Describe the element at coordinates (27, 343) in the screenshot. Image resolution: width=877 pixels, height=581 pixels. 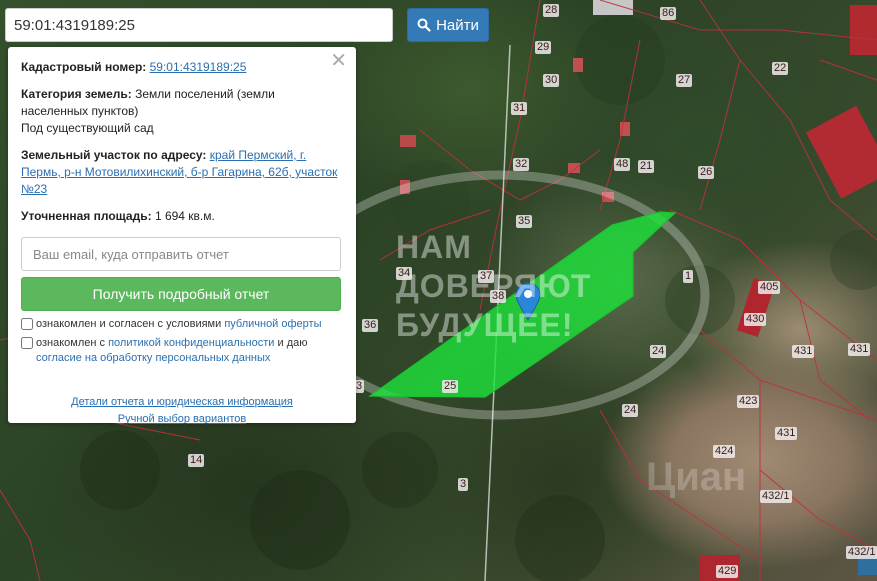
I see `consent-privacy-checkbox` at that location.